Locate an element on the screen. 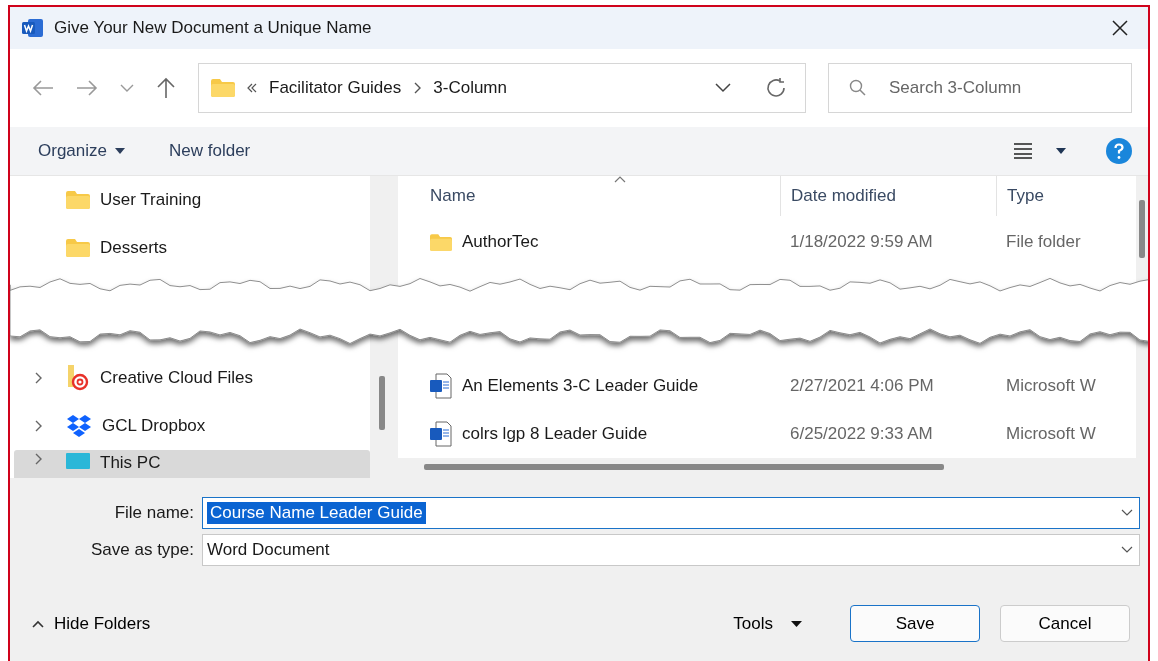  column-header: Date modified is located at coordinates (888, 196).